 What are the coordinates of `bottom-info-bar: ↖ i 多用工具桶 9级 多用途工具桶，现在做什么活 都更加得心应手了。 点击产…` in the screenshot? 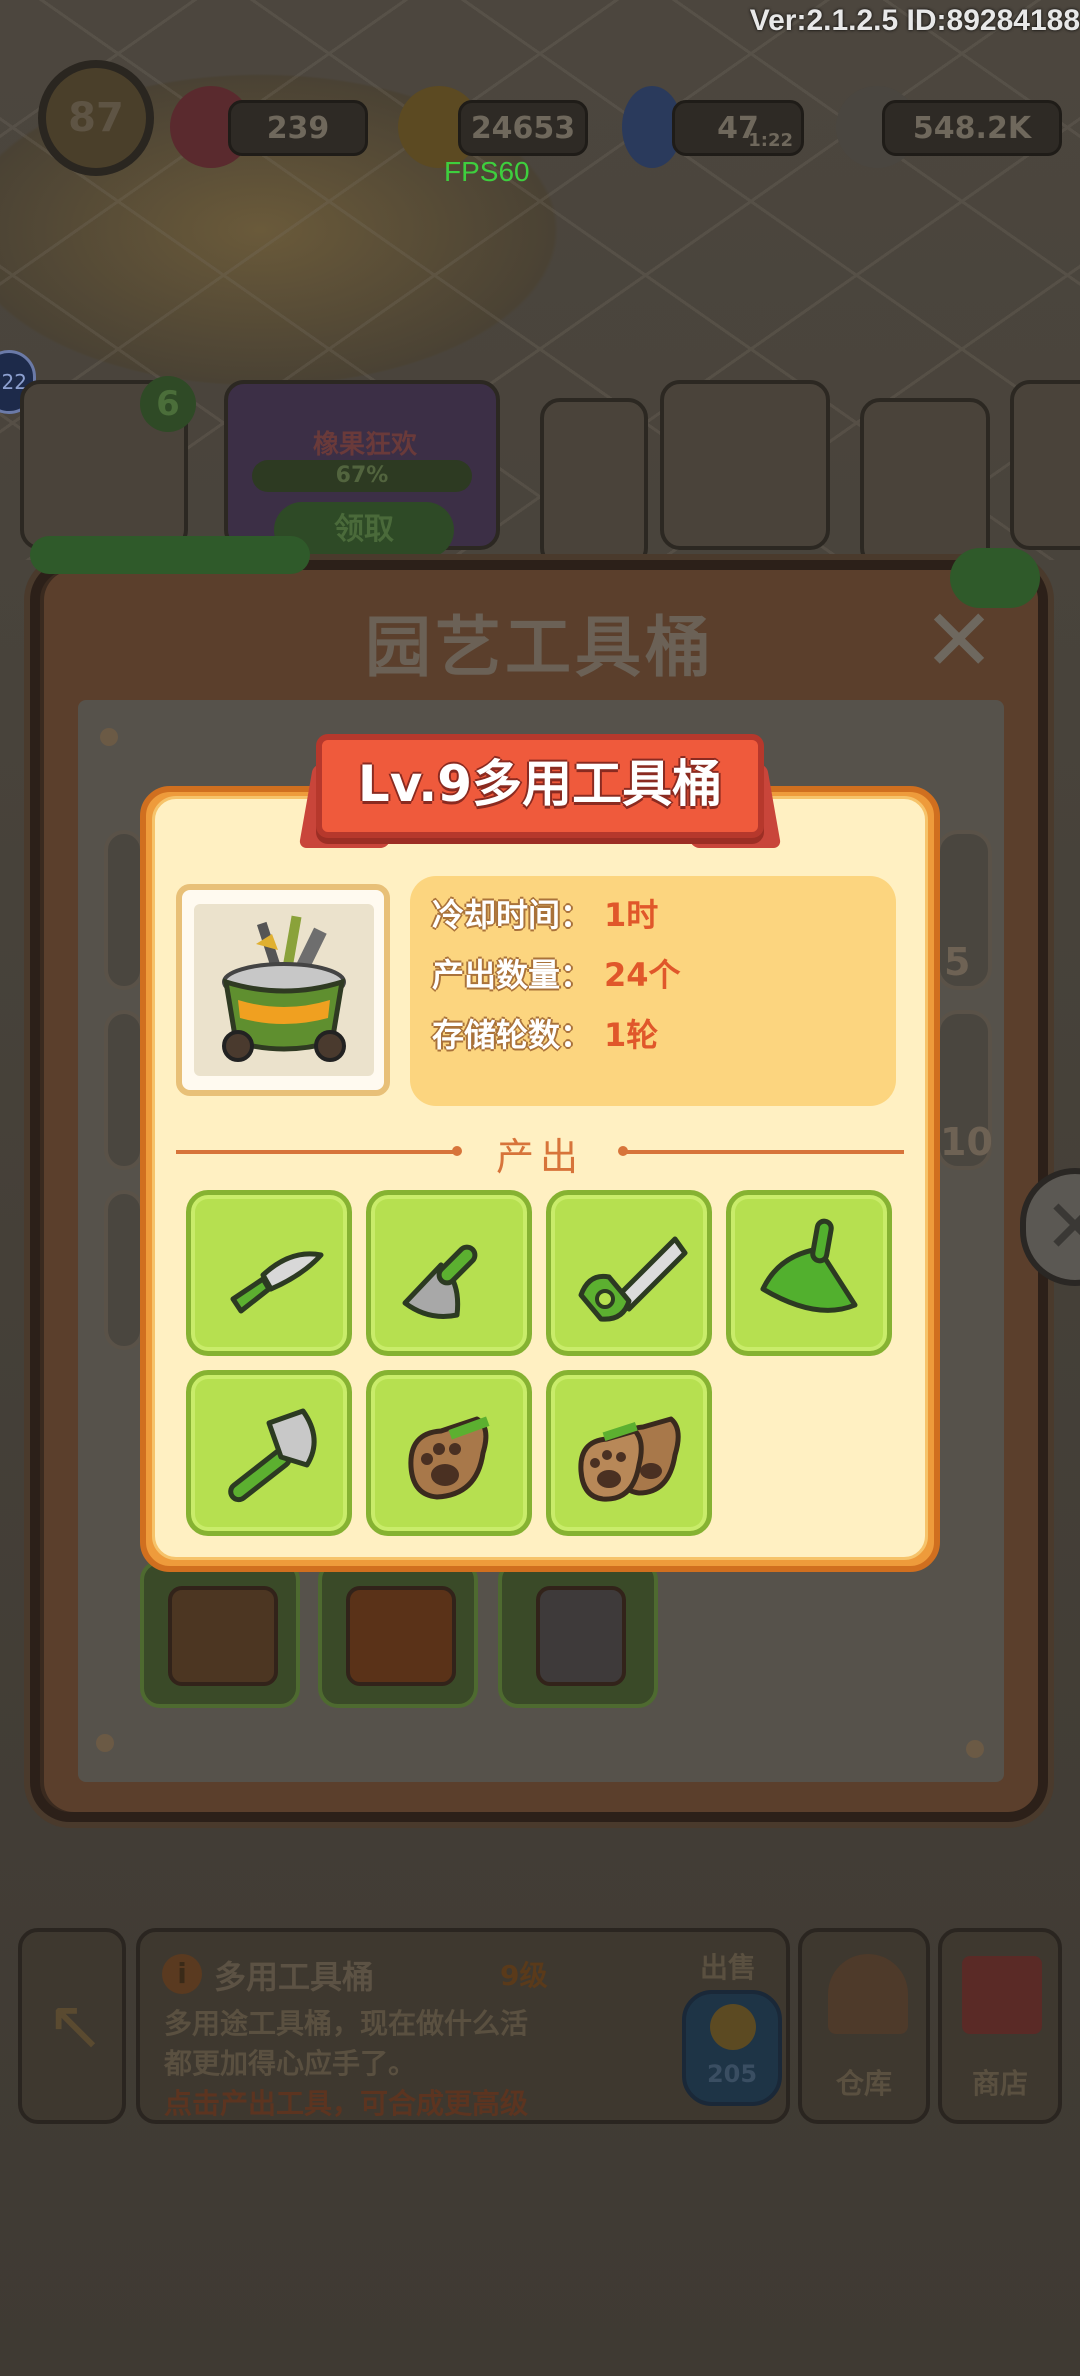 It's located at (540, 2026).